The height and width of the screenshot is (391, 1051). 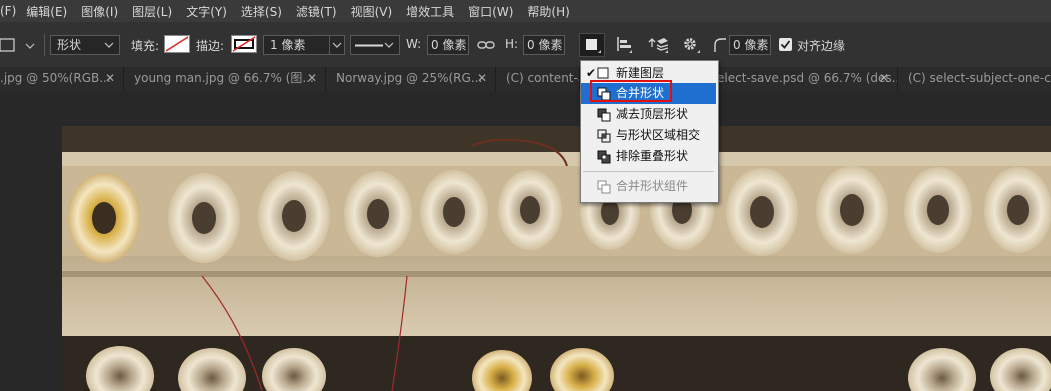 I want to click on path-operations-button, so click(x=592, y=45).